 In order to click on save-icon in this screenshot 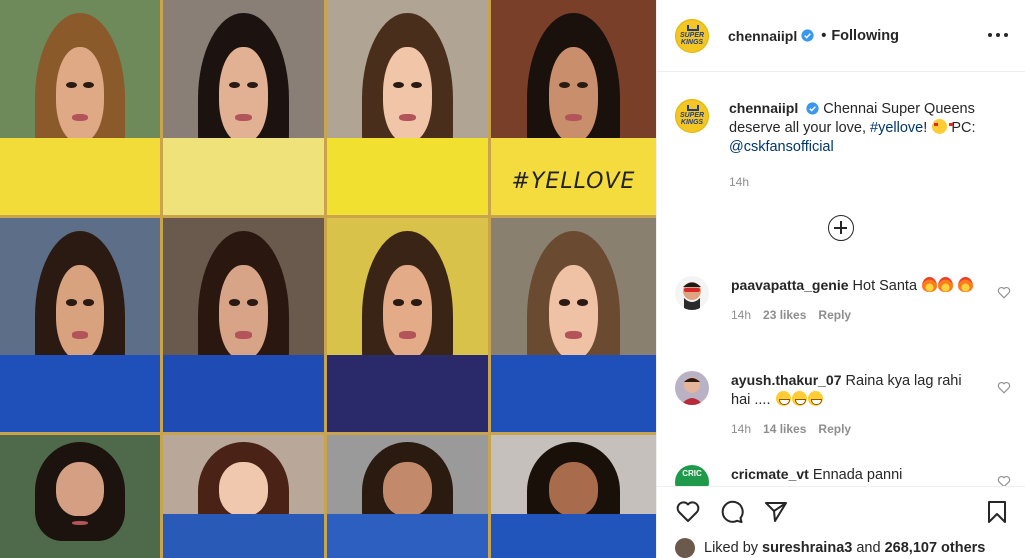, I will do `click(997, 512)`.